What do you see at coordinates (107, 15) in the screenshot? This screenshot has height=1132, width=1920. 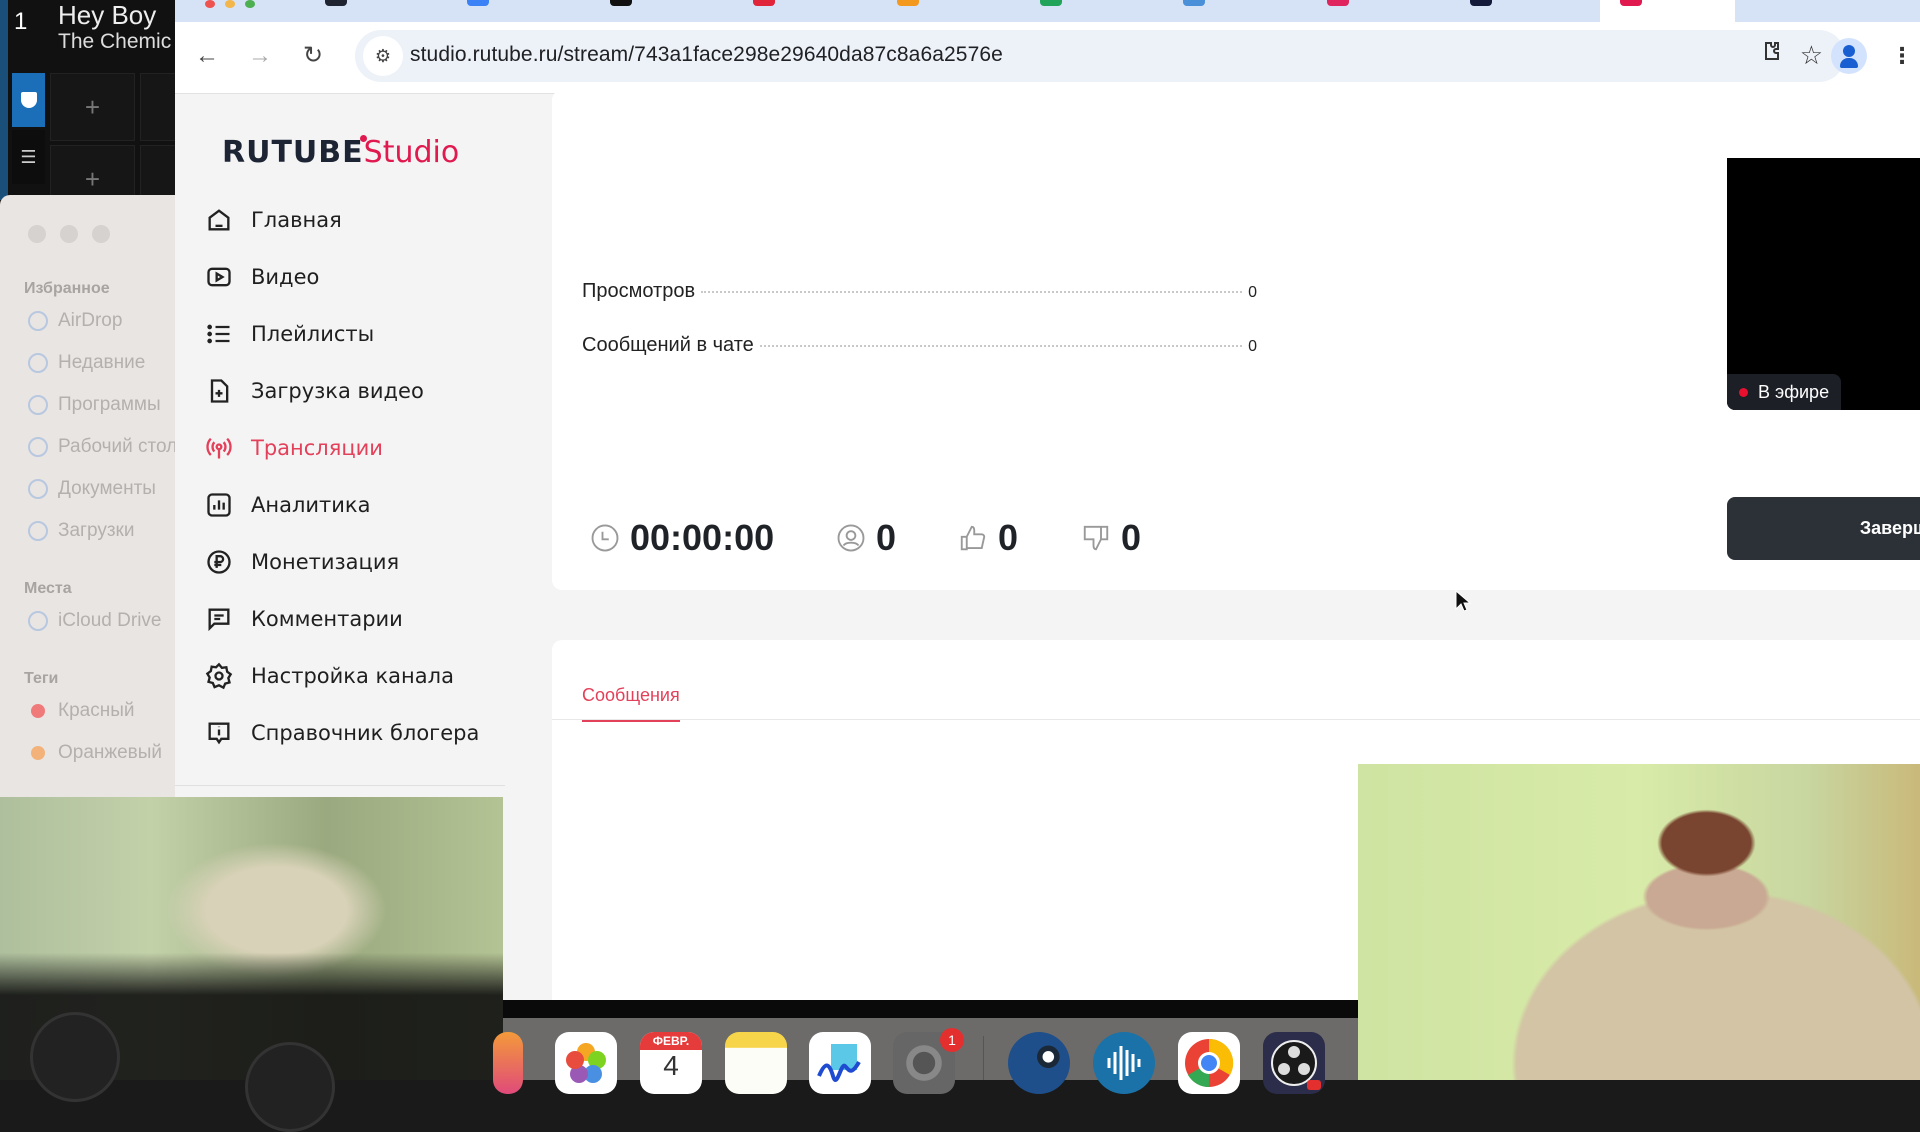 I see `track-title: Hey Boy` at bounding box center [107, 15].